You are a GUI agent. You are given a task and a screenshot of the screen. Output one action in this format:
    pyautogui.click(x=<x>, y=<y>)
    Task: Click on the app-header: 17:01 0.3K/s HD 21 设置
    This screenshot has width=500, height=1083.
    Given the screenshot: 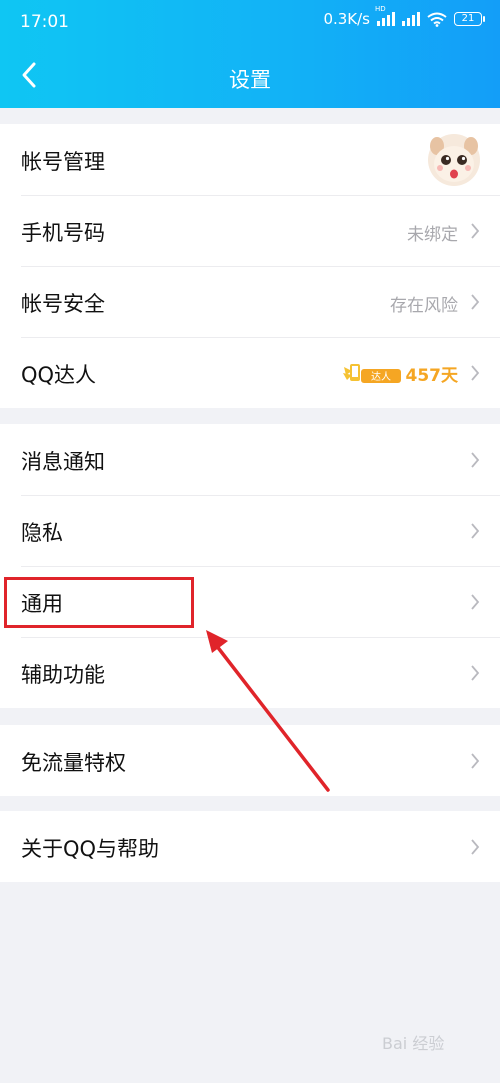 What is the action you would take?
    pyautogui.click(x=250, y=54)
    